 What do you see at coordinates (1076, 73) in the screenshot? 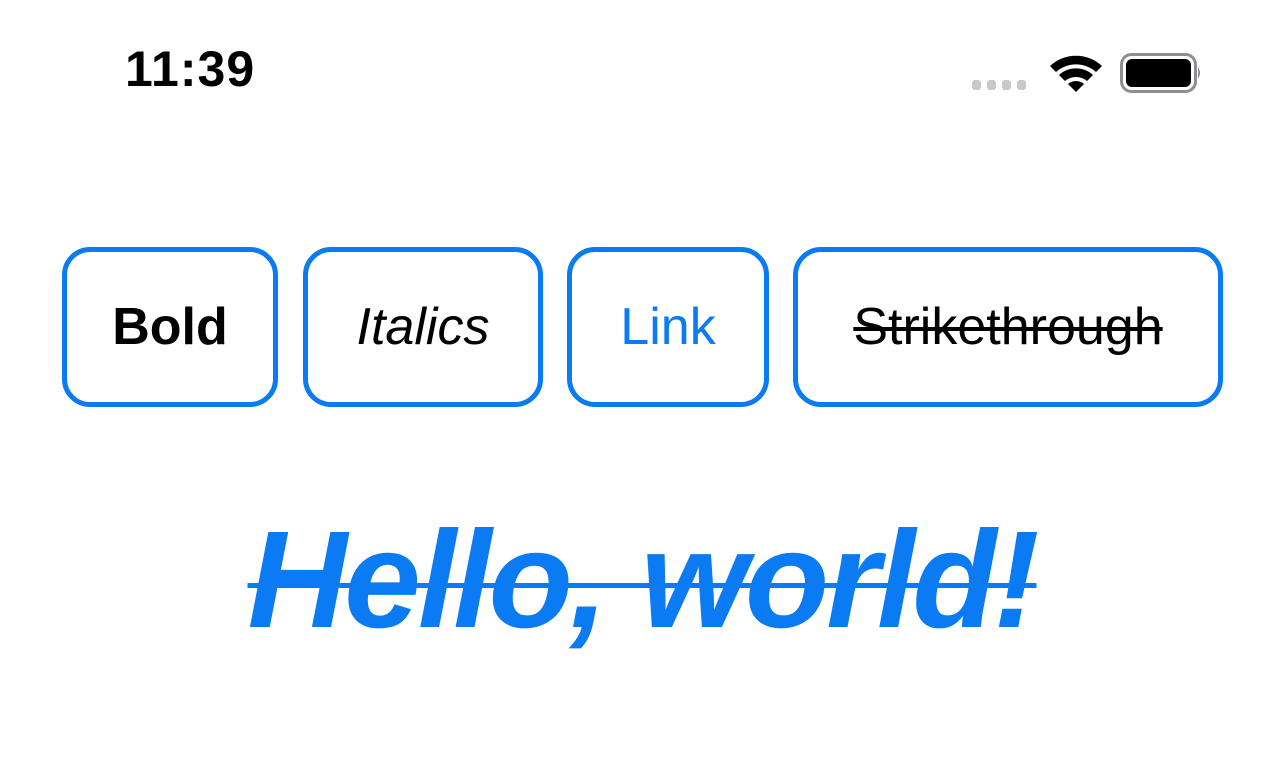
I see `wifi-icon` at bounding box center [1076, 73].